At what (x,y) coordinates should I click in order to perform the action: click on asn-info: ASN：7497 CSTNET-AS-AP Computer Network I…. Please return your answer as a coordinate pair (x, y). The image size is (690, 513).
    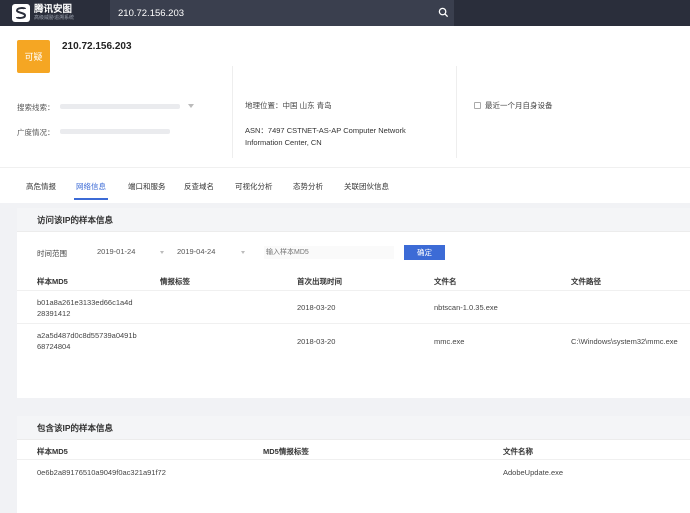
    Looking at the image, I should click on (325, 136).